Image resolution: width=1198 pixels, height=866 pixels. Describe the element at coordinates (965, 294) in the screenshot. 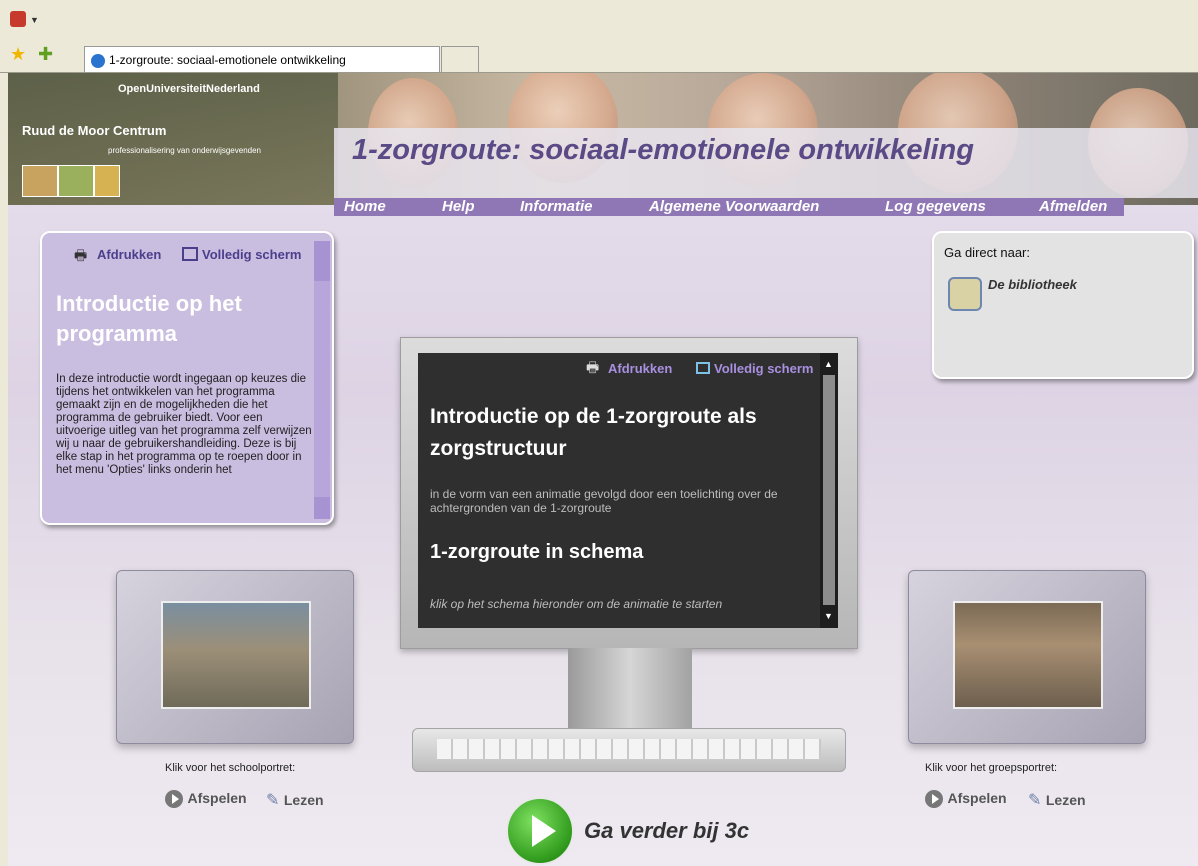

I see `library-icon` at that location.